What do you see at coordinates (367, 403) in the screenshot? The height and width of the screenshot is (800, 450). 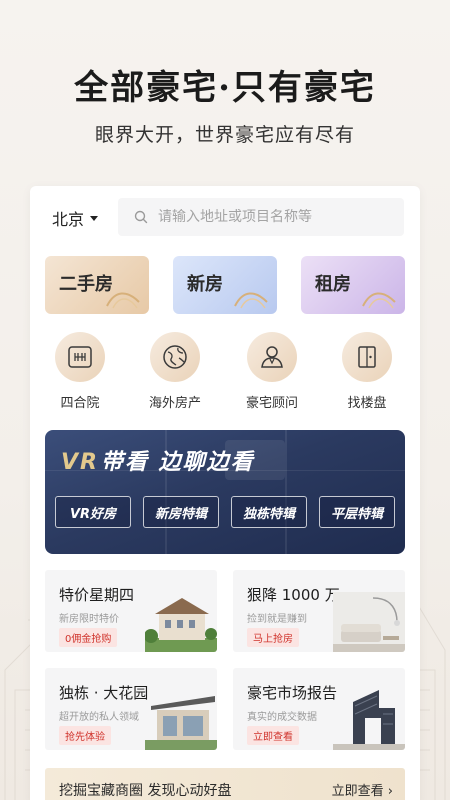 I see `quick-label: 找楼盘` at bounding box center [367, 403].